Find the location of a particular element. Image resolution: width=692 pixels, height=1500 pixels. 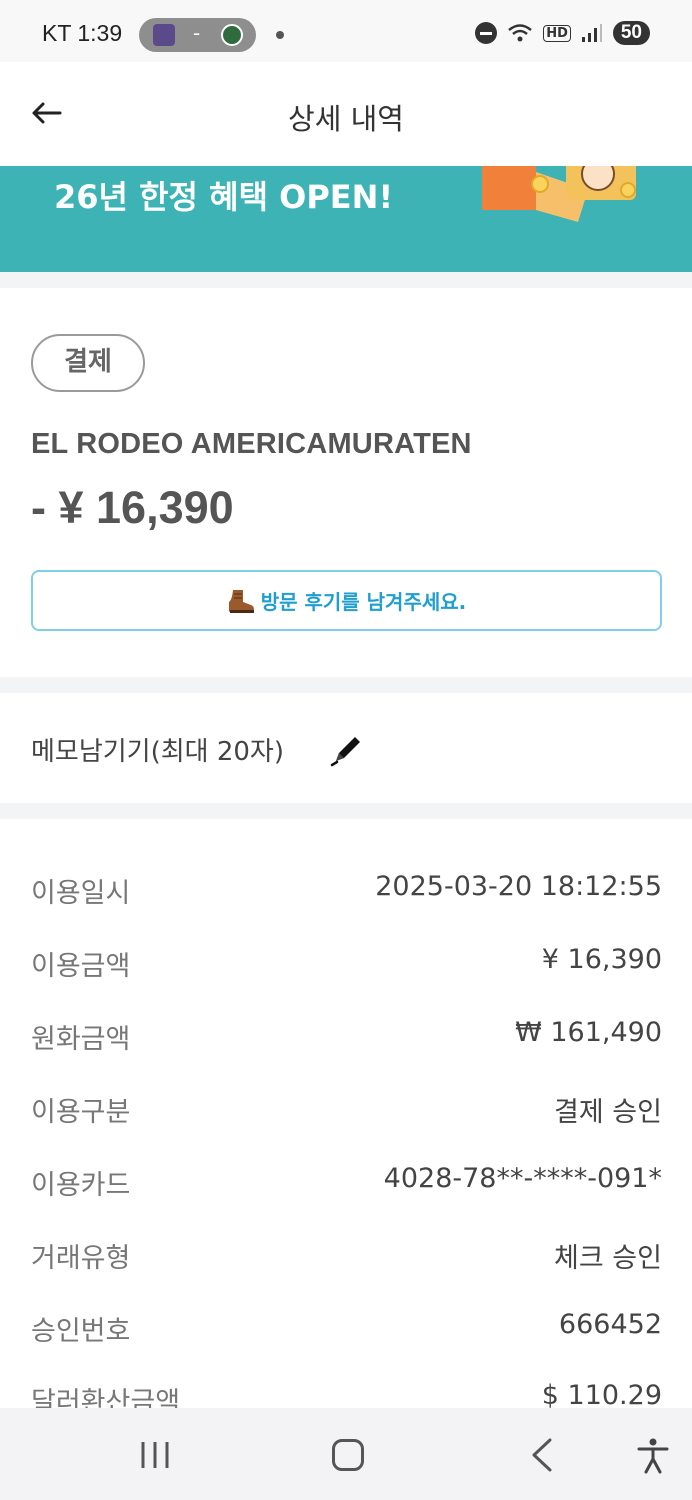

review-button-label: 방문 후기를 남겨주세요. is located at coordinates (363, 602).